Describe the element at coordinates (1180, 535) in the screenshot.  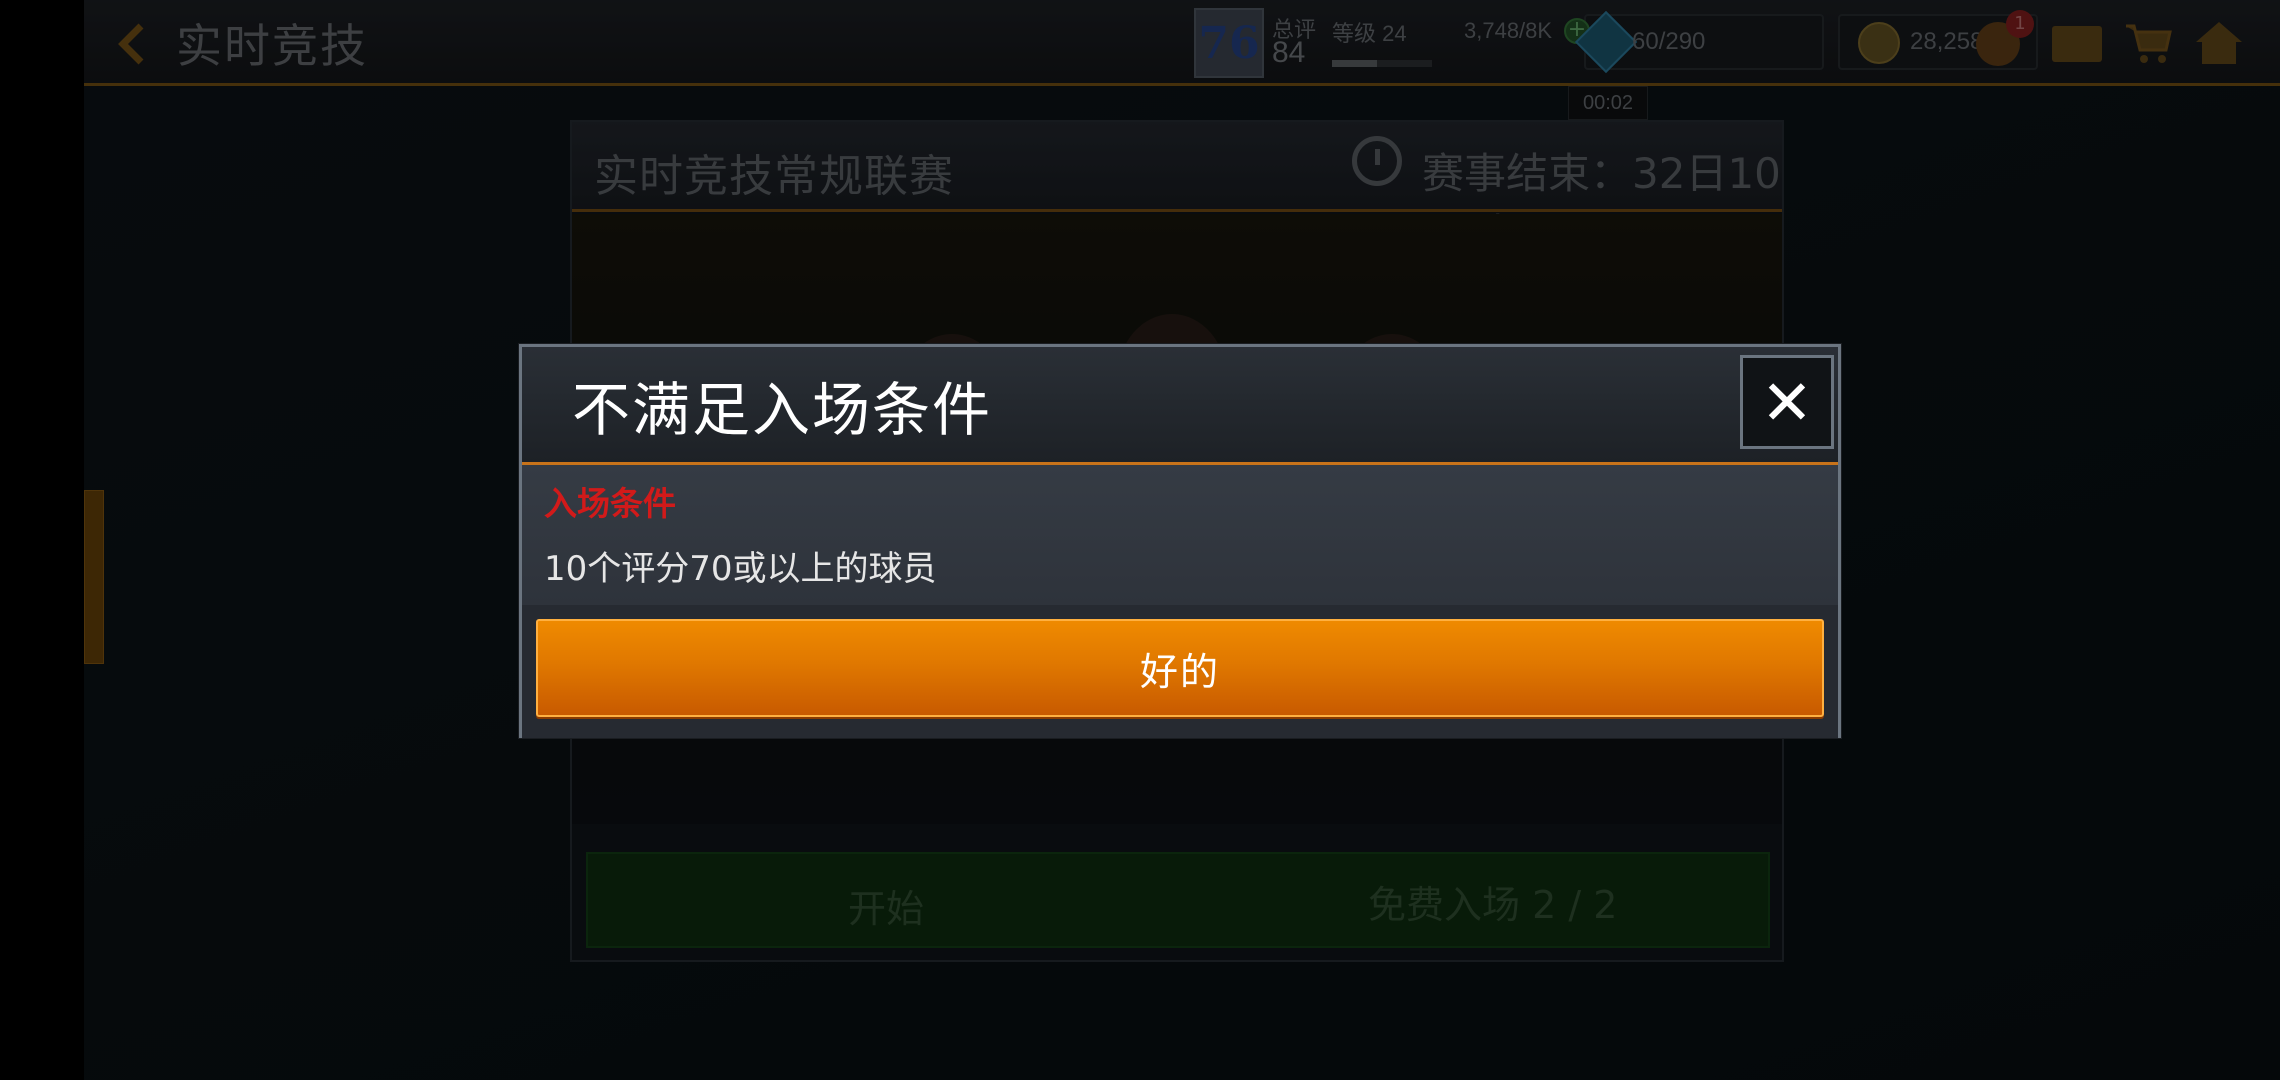
I see `dialog-body: 入场条件 10个评分70或以上的球员` at that location.